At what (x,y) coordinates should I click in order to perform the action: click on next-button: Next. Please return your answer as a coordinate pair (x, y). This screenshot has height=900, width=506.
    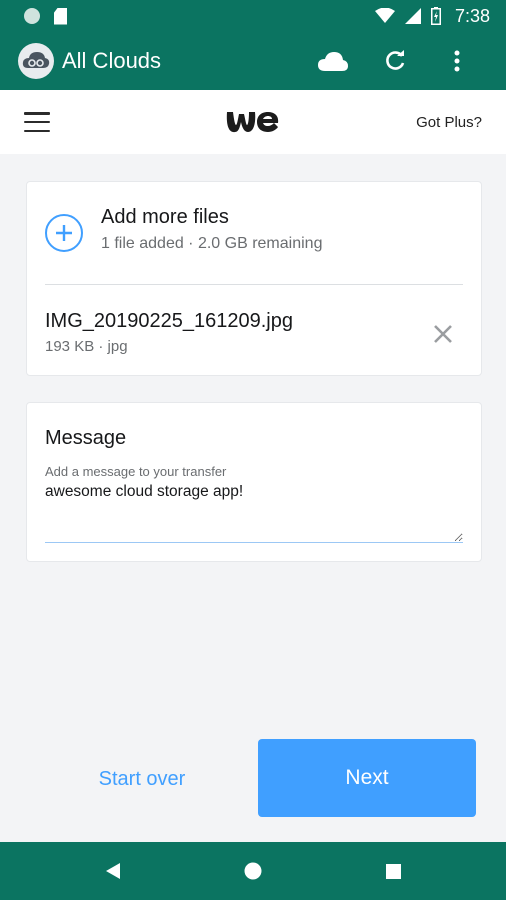
    Looking at the image, I should click on (367, 778).